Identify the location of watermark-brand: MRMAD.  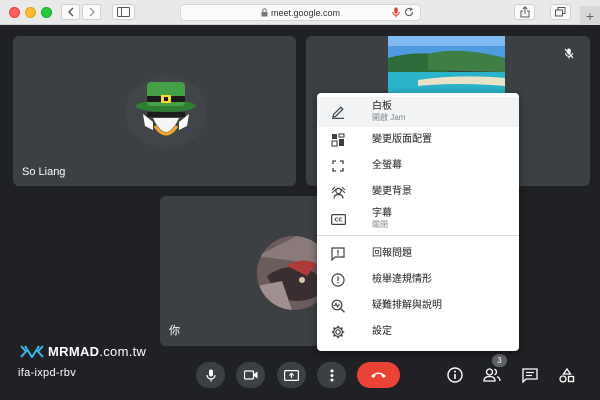
(74, 351).